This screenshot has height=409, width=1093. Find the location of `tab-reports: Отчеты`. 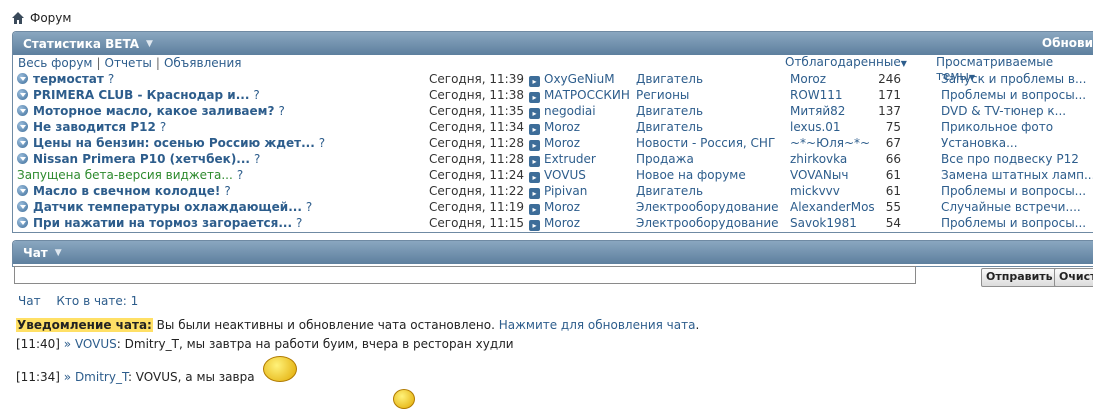

tab-reports: Отчеты is located at coordinates (128, 63).